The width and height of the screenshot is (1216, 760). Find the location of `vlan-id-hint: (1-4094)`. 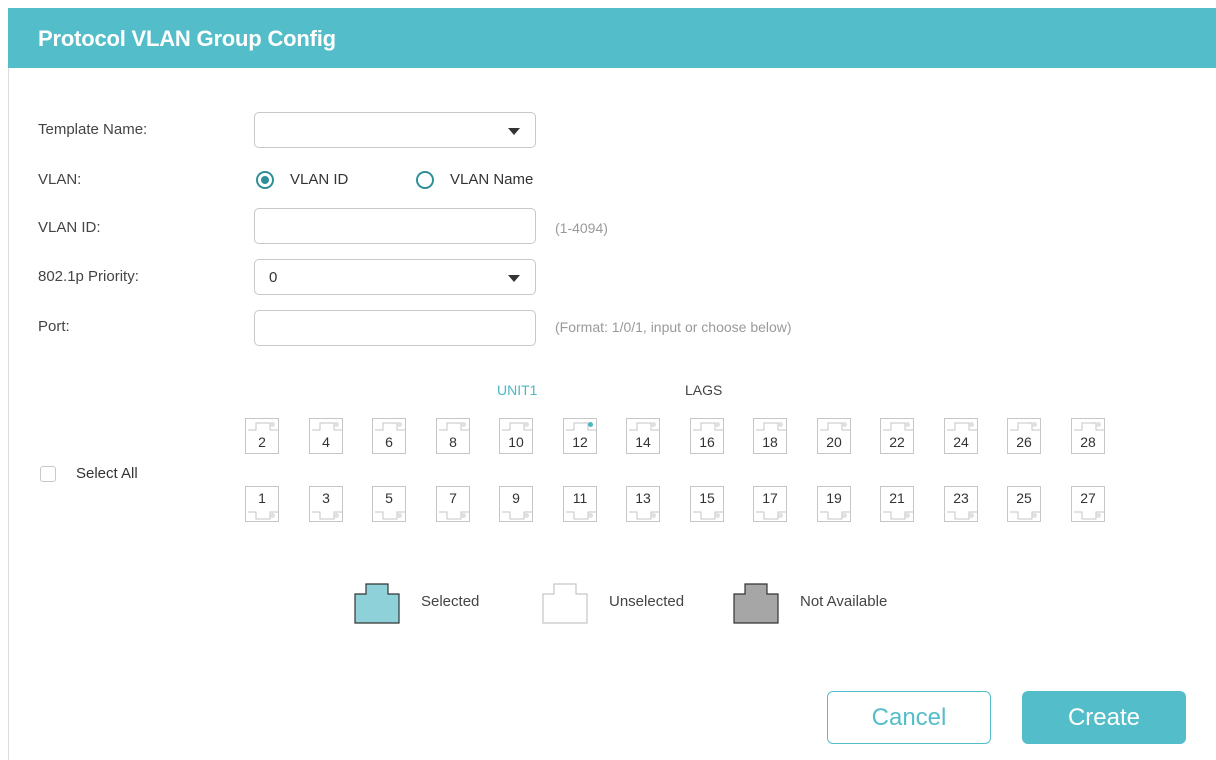

vlan-id-hint: (1-4094) is located at coordinates (581, 228).